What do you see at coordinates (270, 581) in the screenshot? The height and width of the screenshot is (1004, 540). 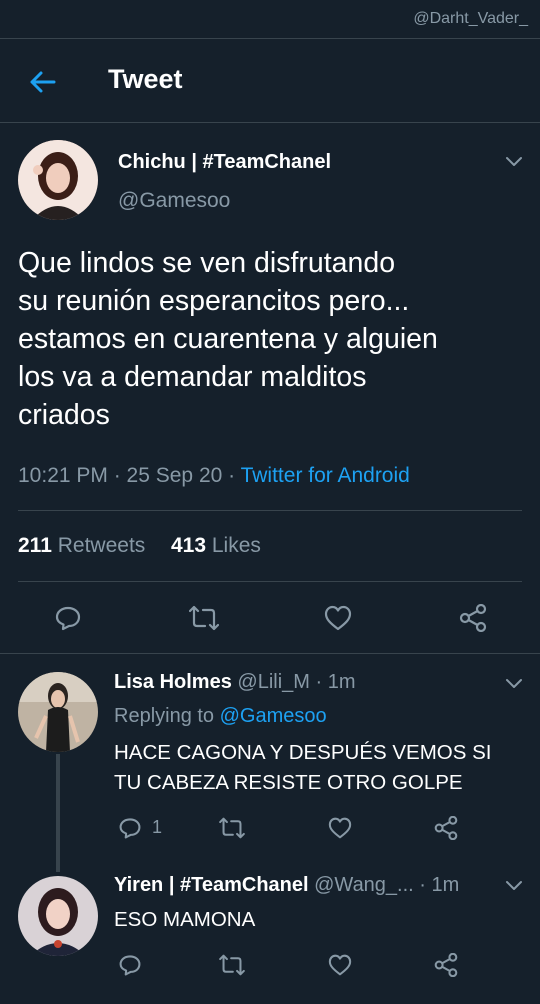 I see `stats-divider-bottom` at bounding box center [270, 581].